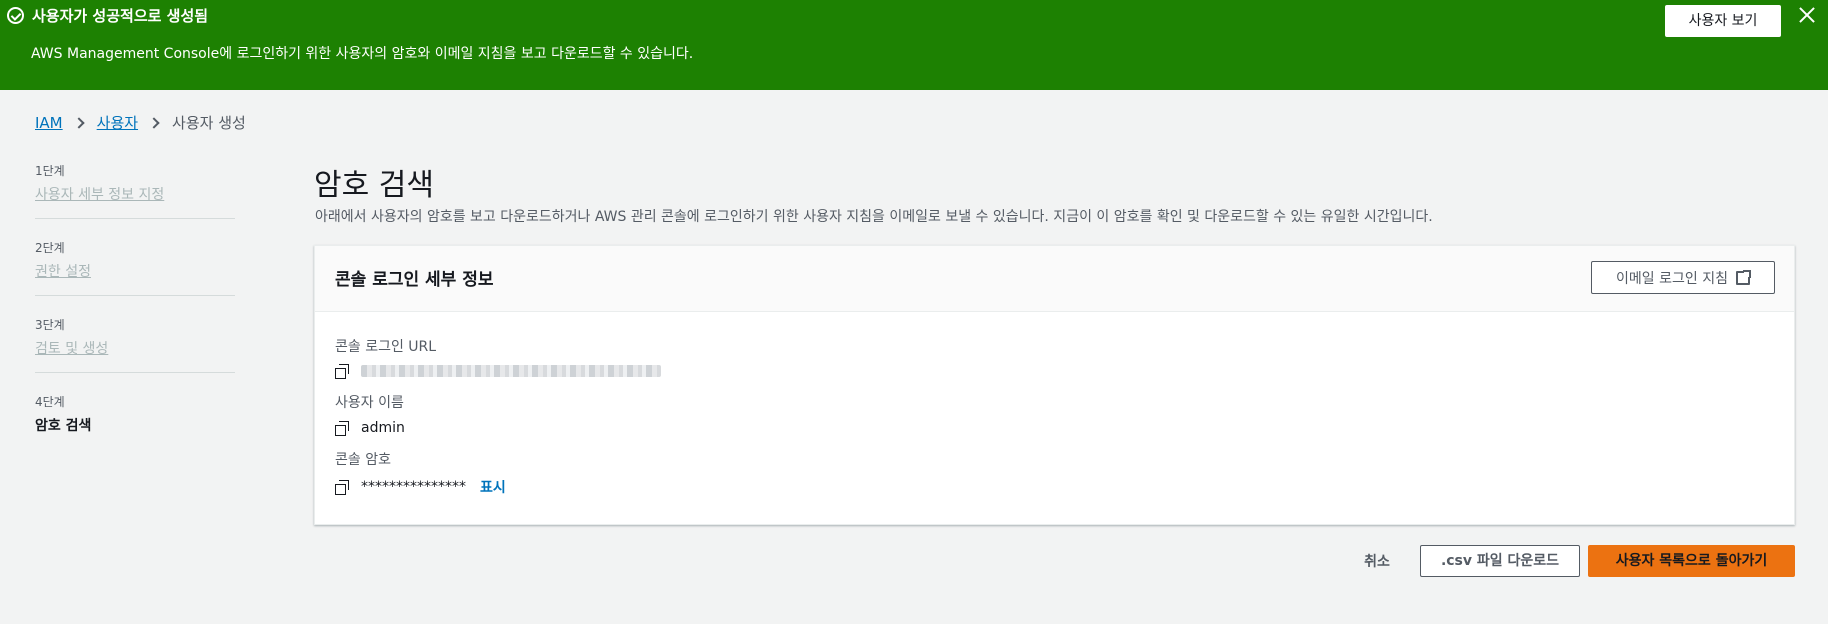 The height and width of the screenshot is (624, 1828). Describe the element at coordinates (370, 414) in the screenshot. I see `username-field: 사용자 이름 admin` at that location.